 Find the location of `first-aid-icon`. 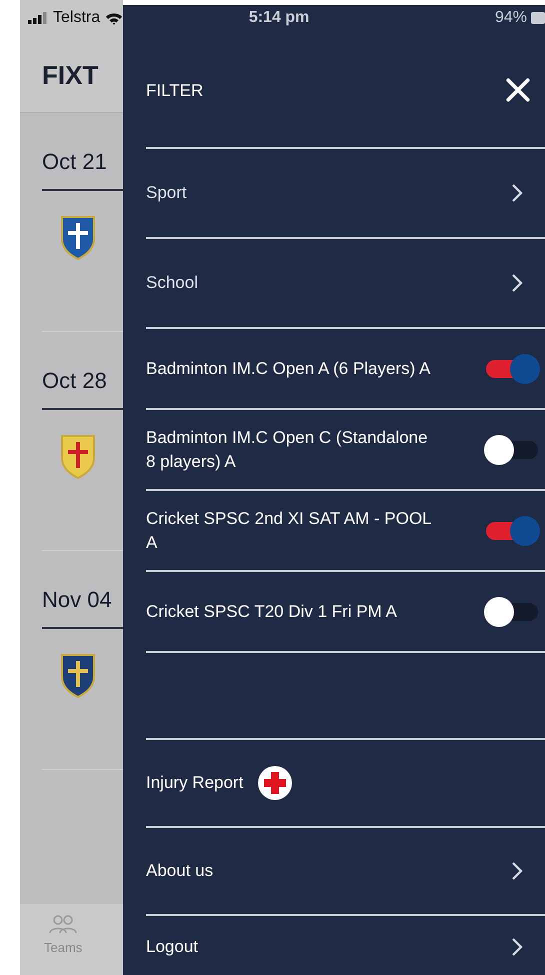

first-aid-icon is located at coordinates (275, 783).